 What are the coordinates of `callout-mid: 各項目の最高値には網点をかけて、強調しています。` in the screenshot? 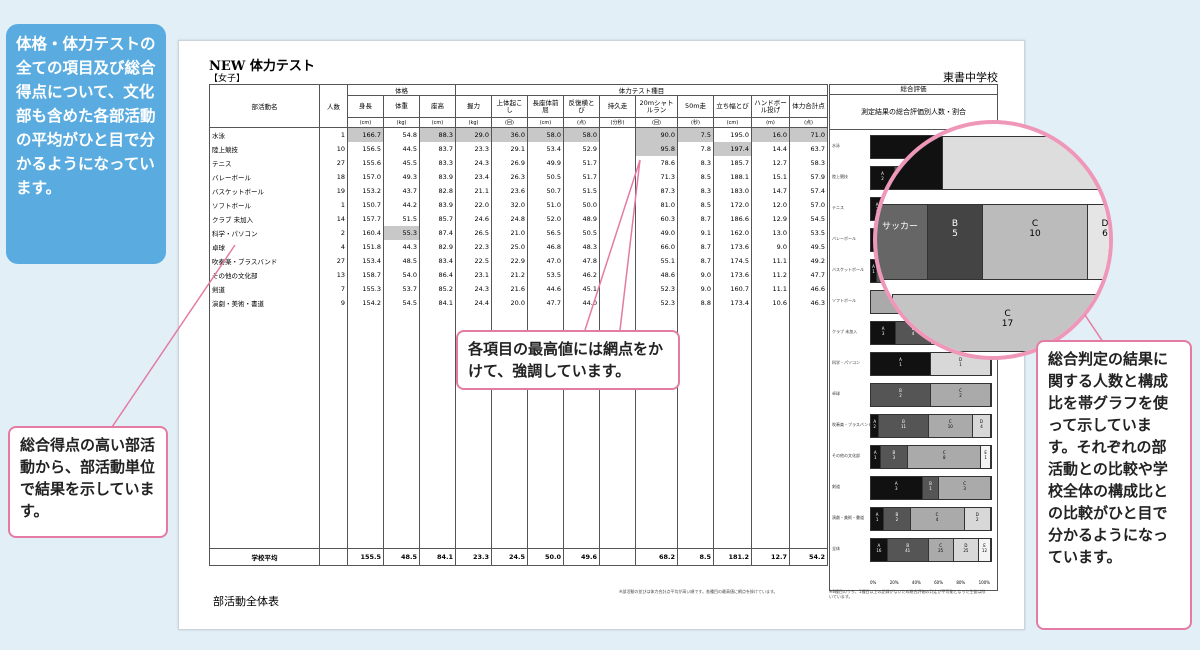 It's located at (568, 360).